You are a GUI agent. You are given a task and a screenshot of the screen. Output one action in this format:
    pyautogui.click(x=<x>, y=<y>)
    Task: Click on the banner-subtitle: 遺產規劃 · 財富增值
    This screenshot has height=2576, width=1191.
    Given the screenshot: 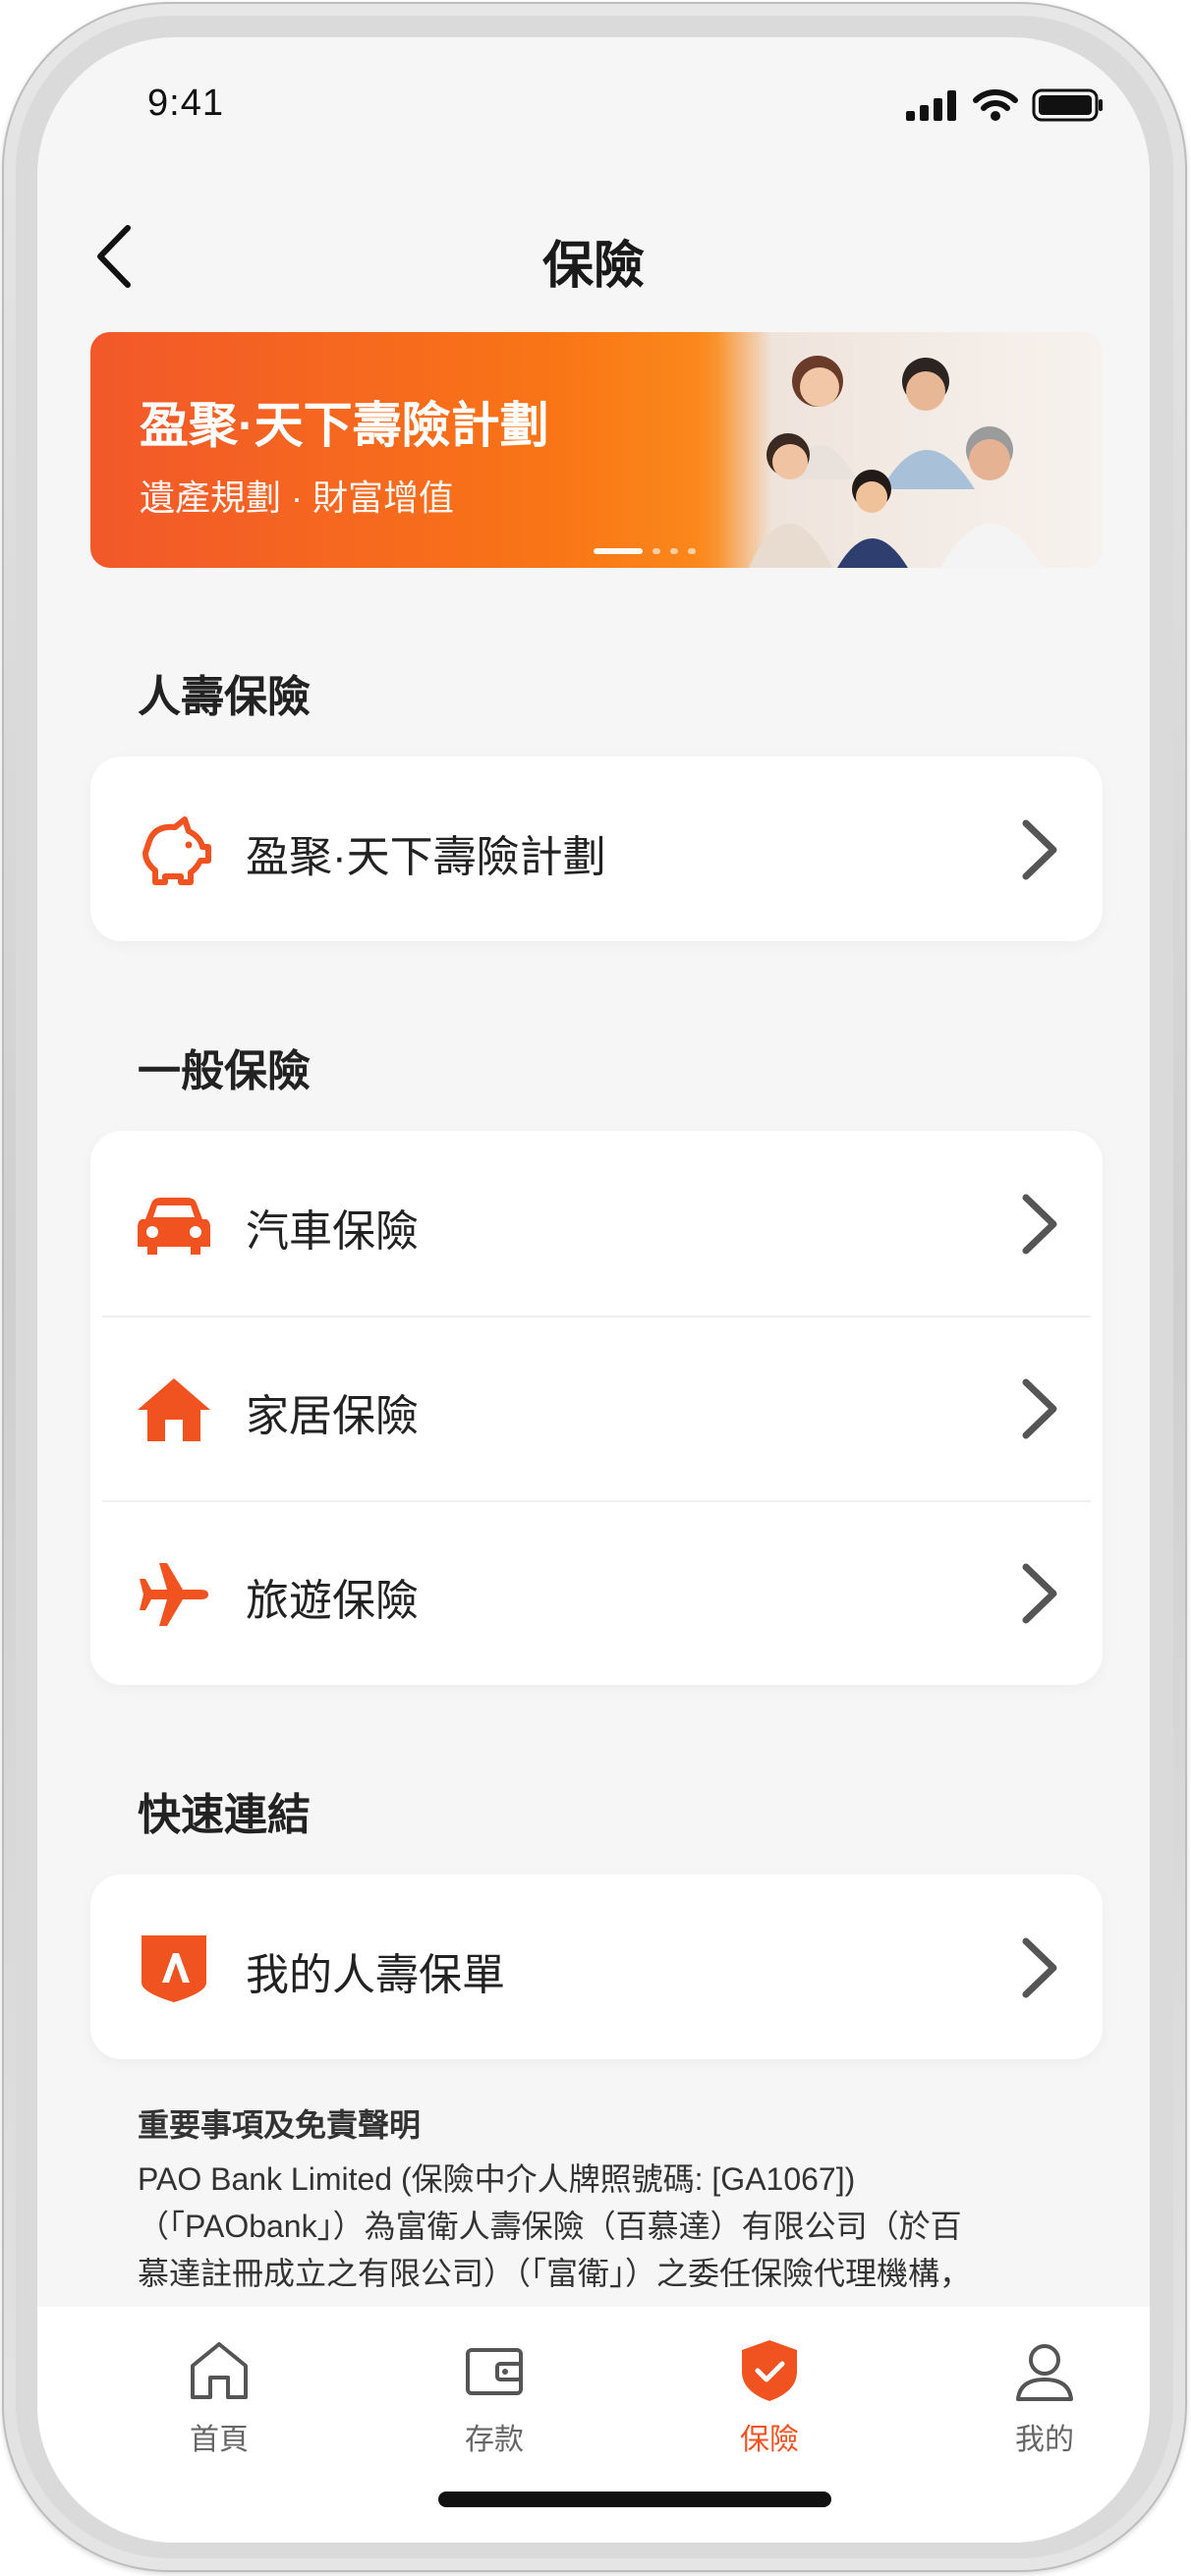 What is the action you would take?
    pyautogui.click(x=297, y=497)
    